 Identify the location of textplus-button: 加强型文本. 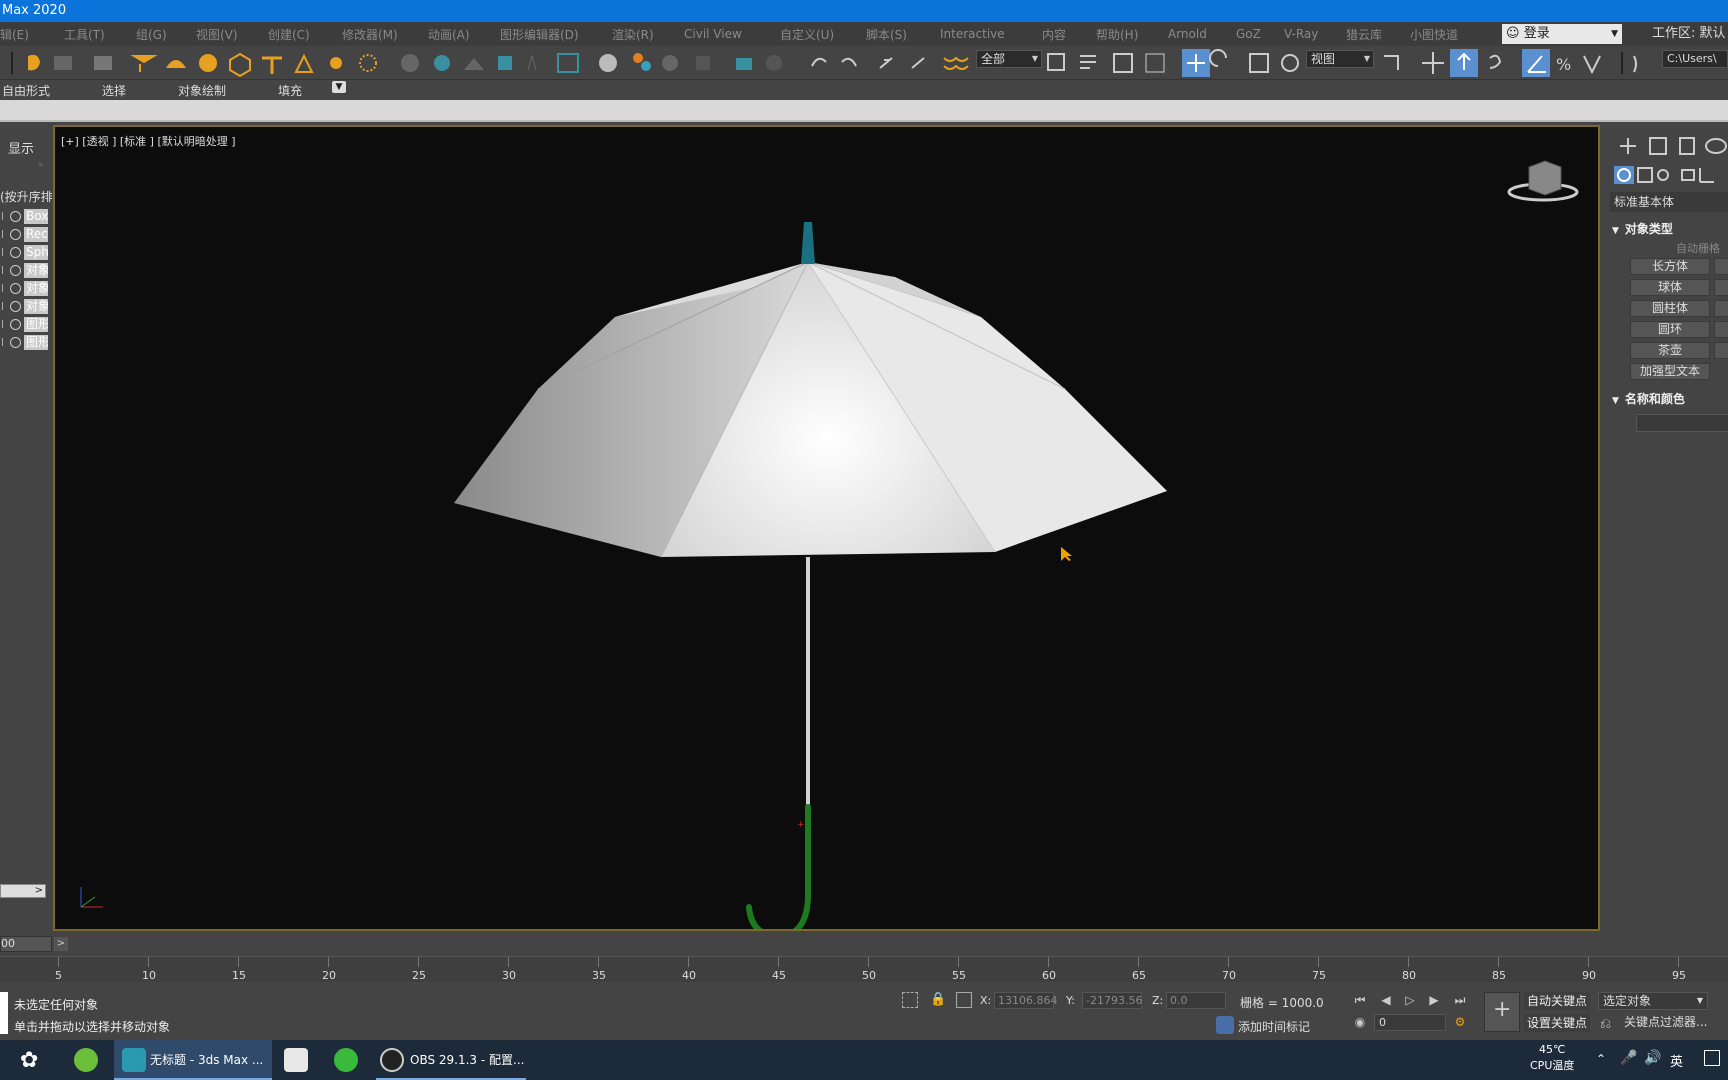
(1670, 371).